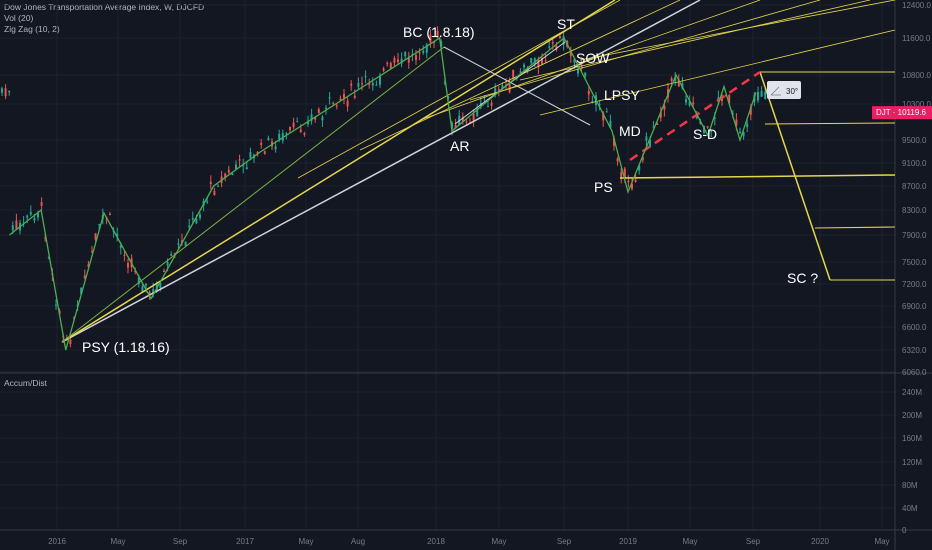 The width and height of the screenshot is (932, 550). What do you see at coordinates (436, 541) in the screenshot?
I see `time-tick-label: 2018` at bounding box center [436, 541].